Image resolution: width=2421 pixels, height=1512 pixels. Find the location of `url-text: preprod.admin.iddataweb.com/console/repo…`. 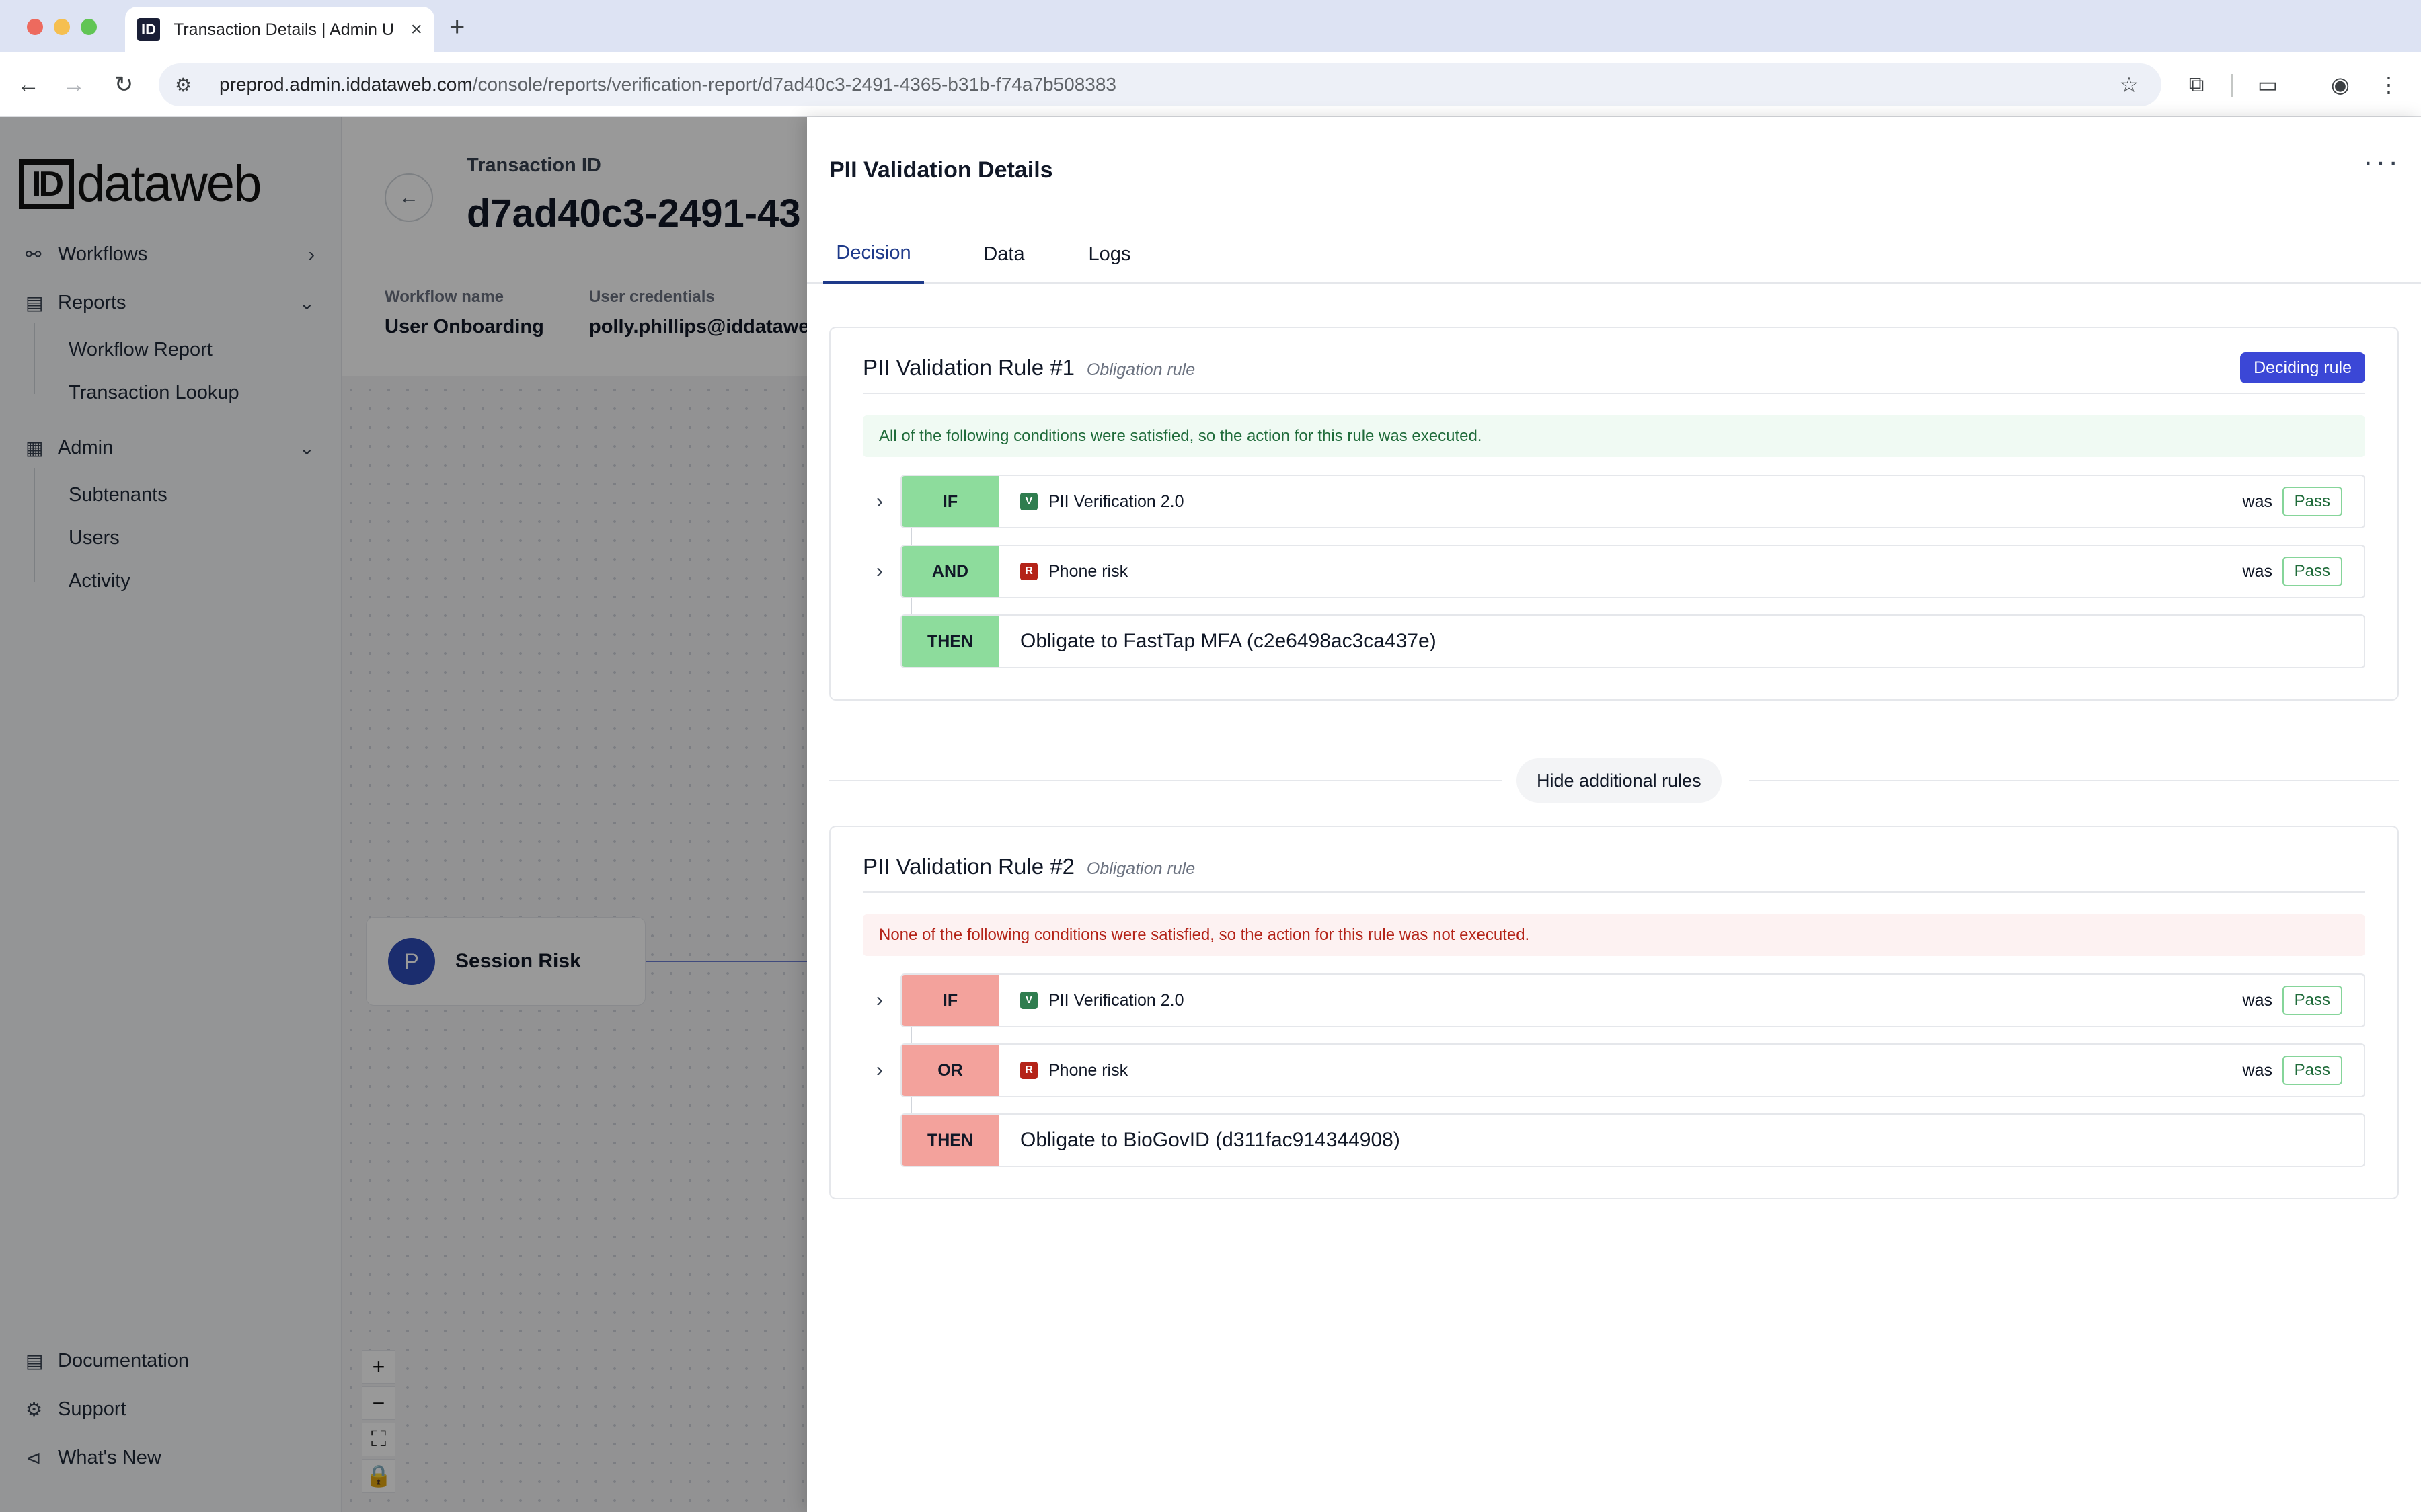

url-text: preprod.admin.iddataweb.com/console/repo… is located at coordinates (667, 84).